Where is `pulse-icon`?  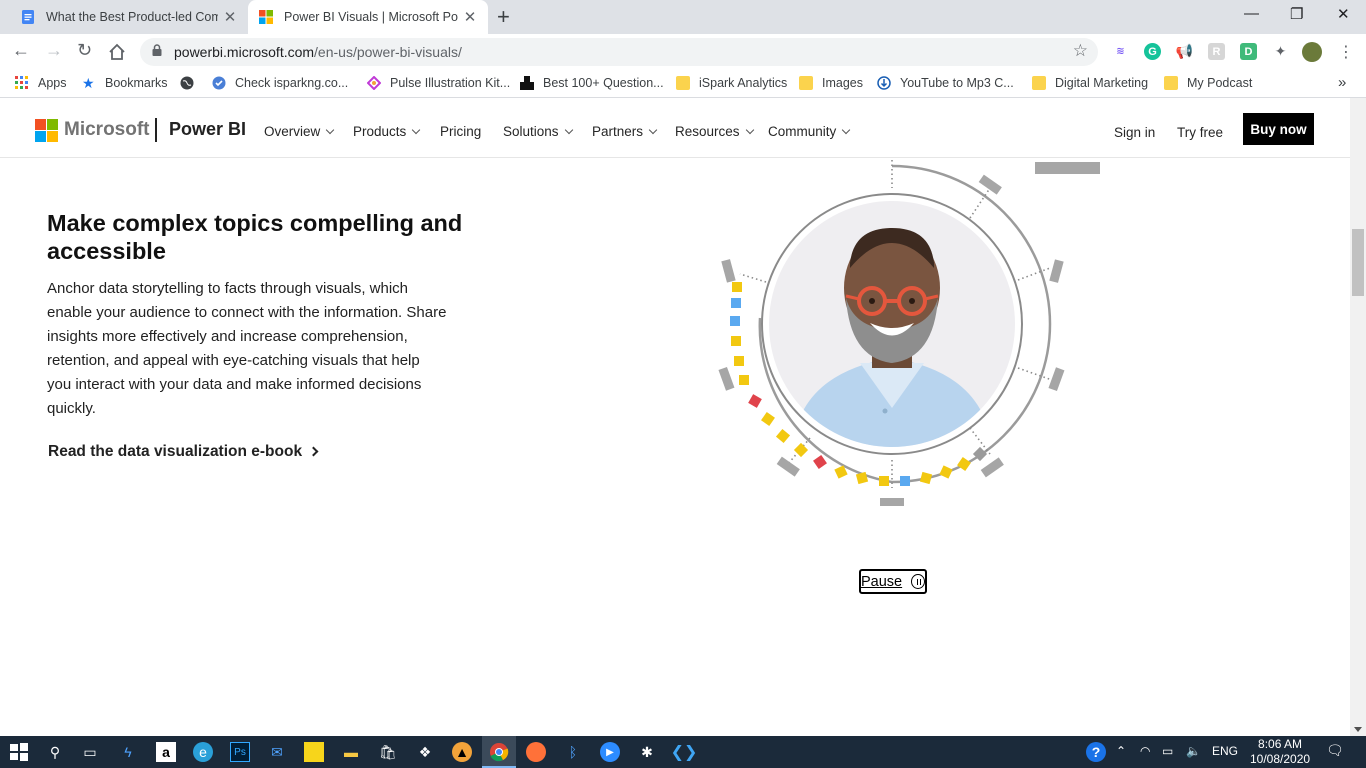
pulse-icon is located at coordinates (374, 83).